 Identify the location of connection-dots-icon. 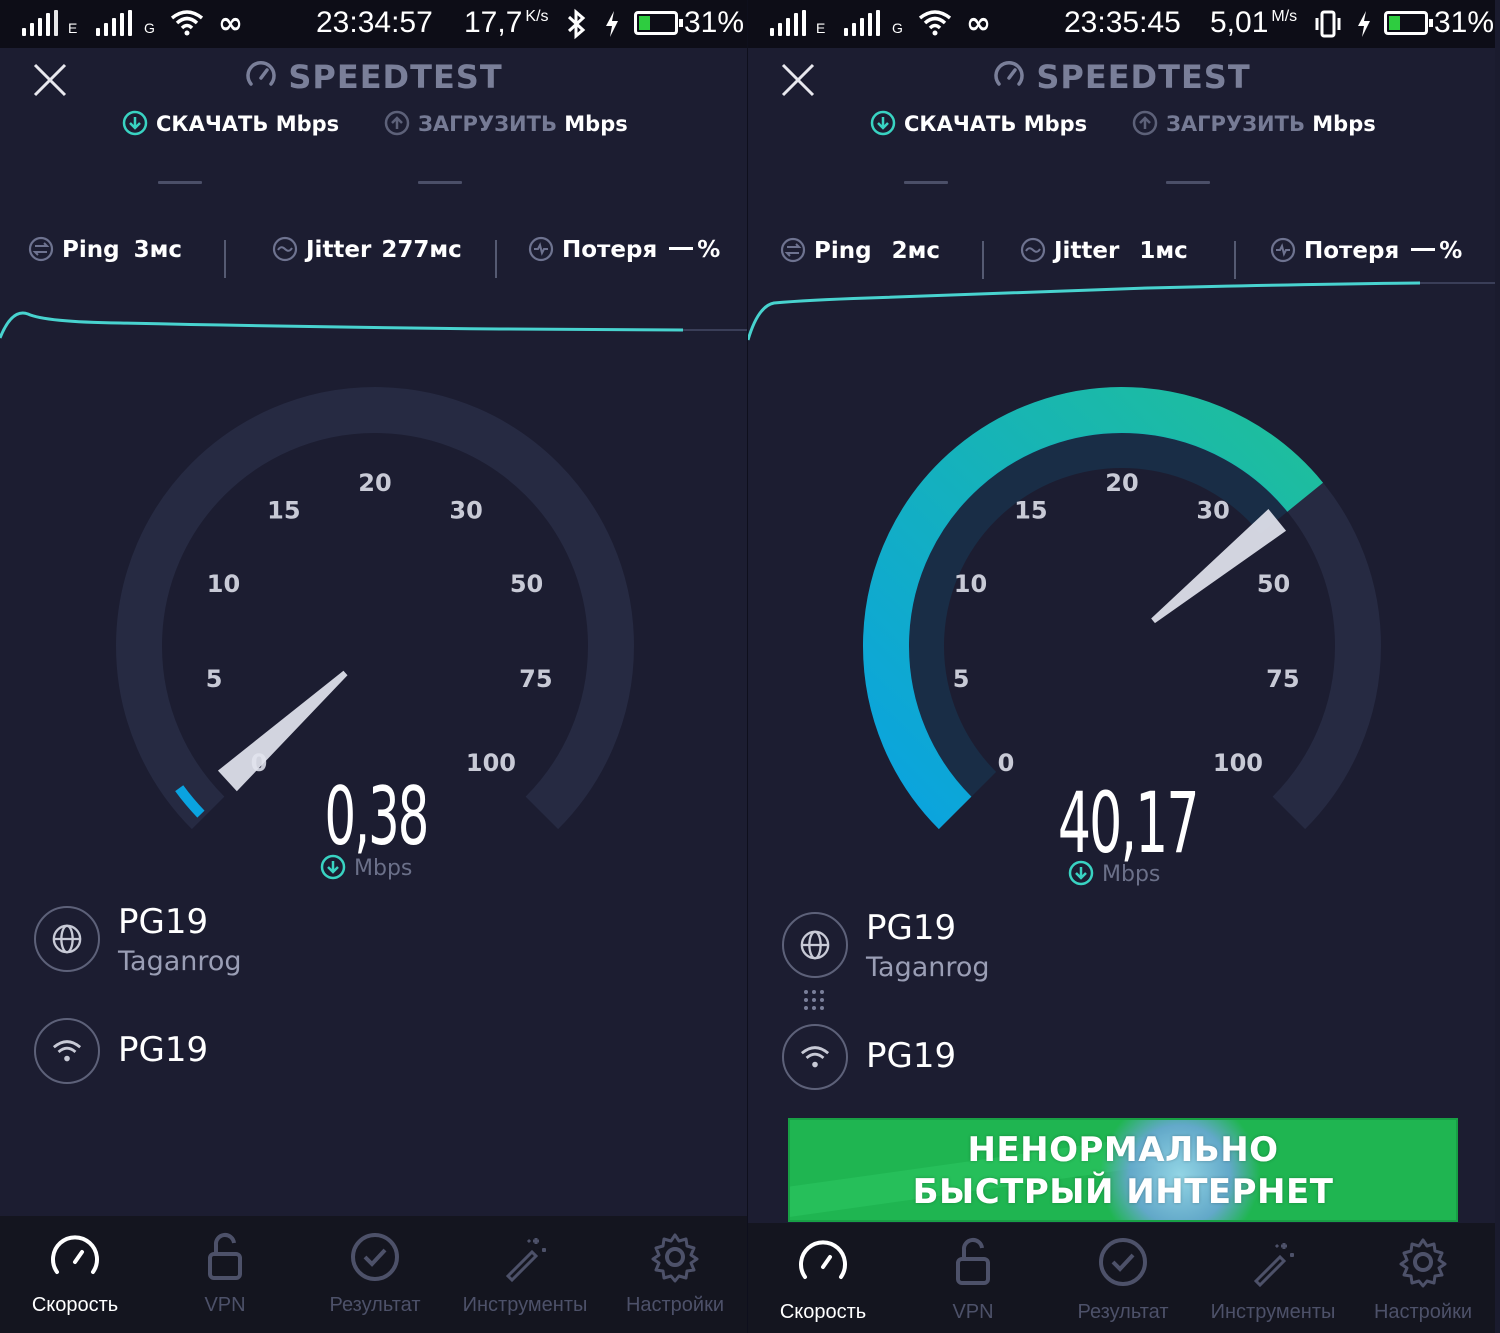
(814, 1000).